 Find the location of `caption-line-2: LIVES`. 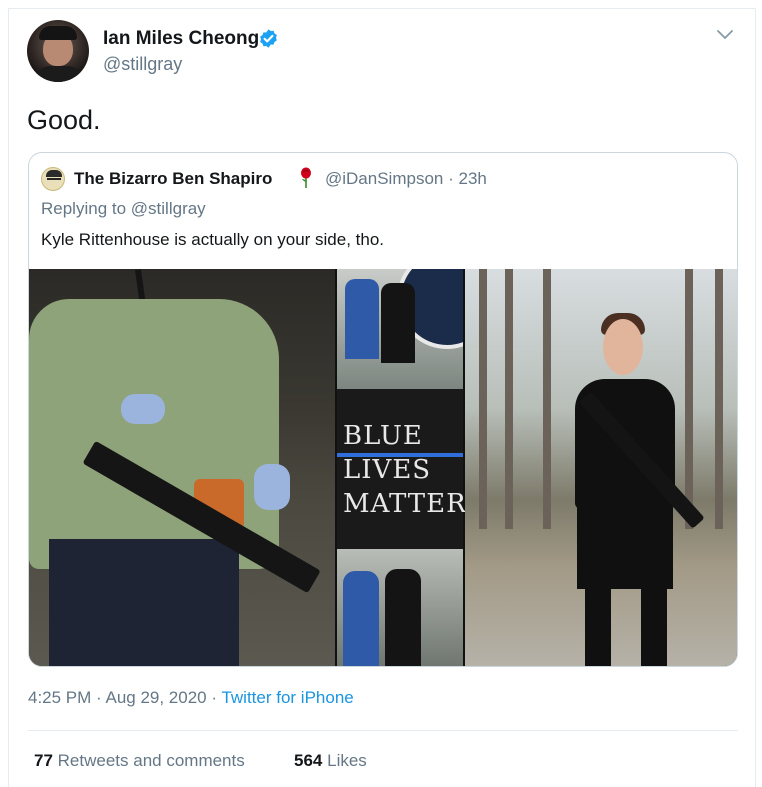

caption-line-2: LIVES is located at coordinates (387, 470).